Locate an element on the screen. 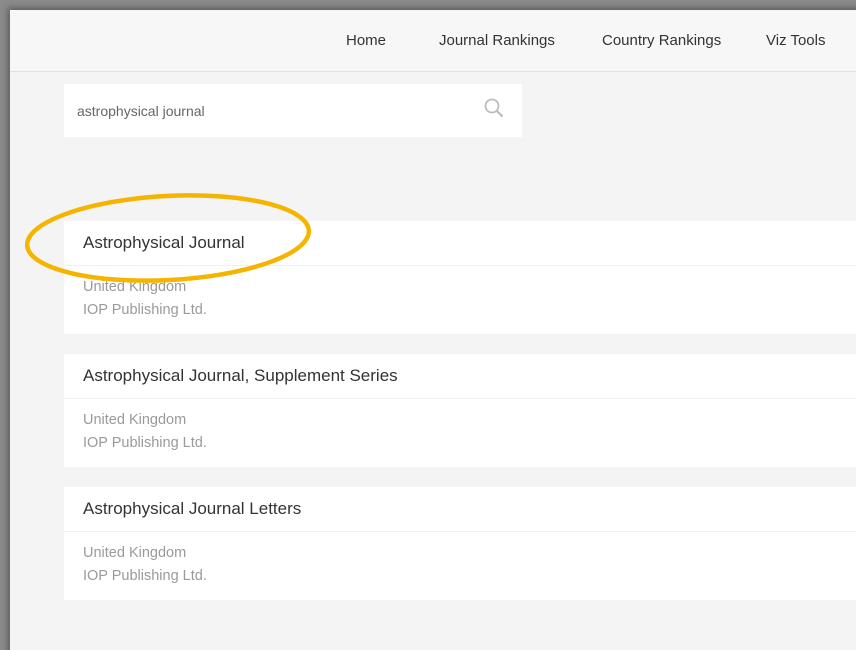 The height and width of the screenshot is (650, 856). nav-journal-rankings: Journal Rankings is located at coordinates (497, 40).